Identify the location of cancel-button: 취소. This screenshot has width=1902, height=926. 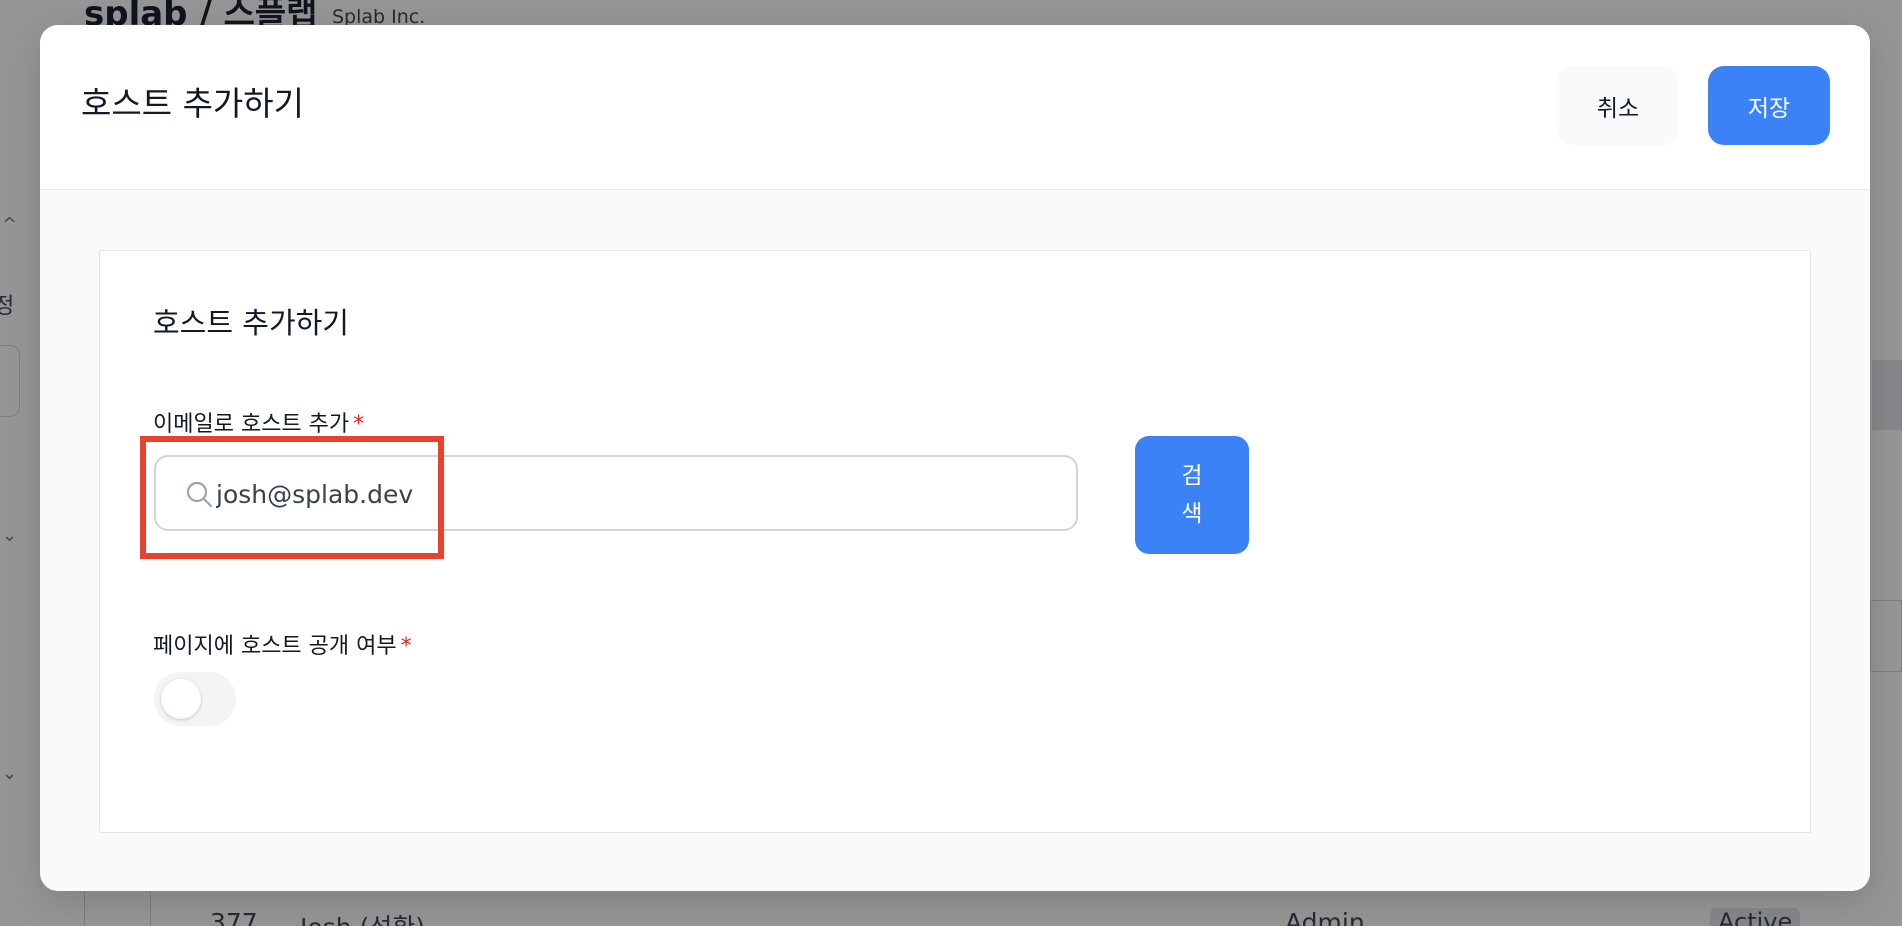
(1618, 105).